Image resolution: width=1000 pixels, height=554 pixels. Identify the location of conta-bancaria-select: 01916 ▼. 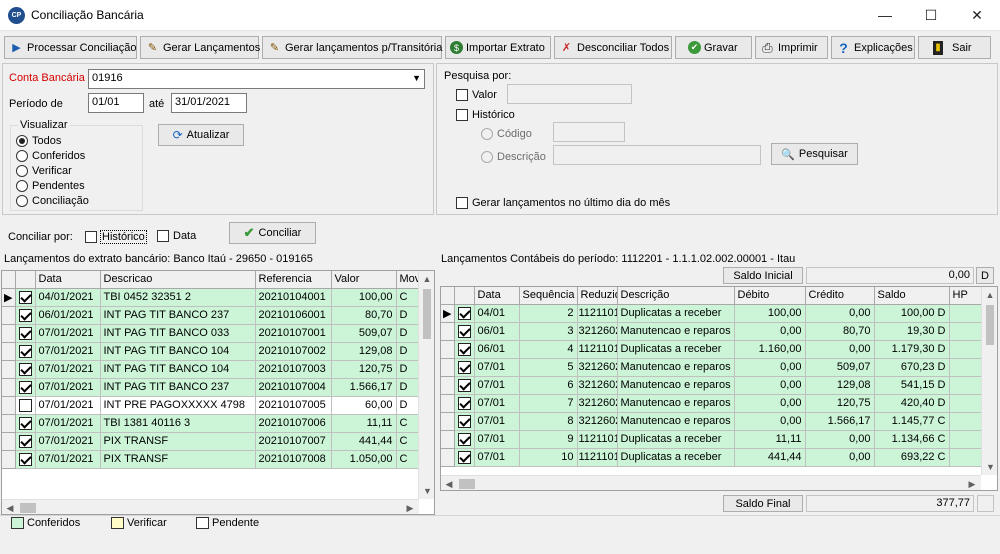
(256, 79).